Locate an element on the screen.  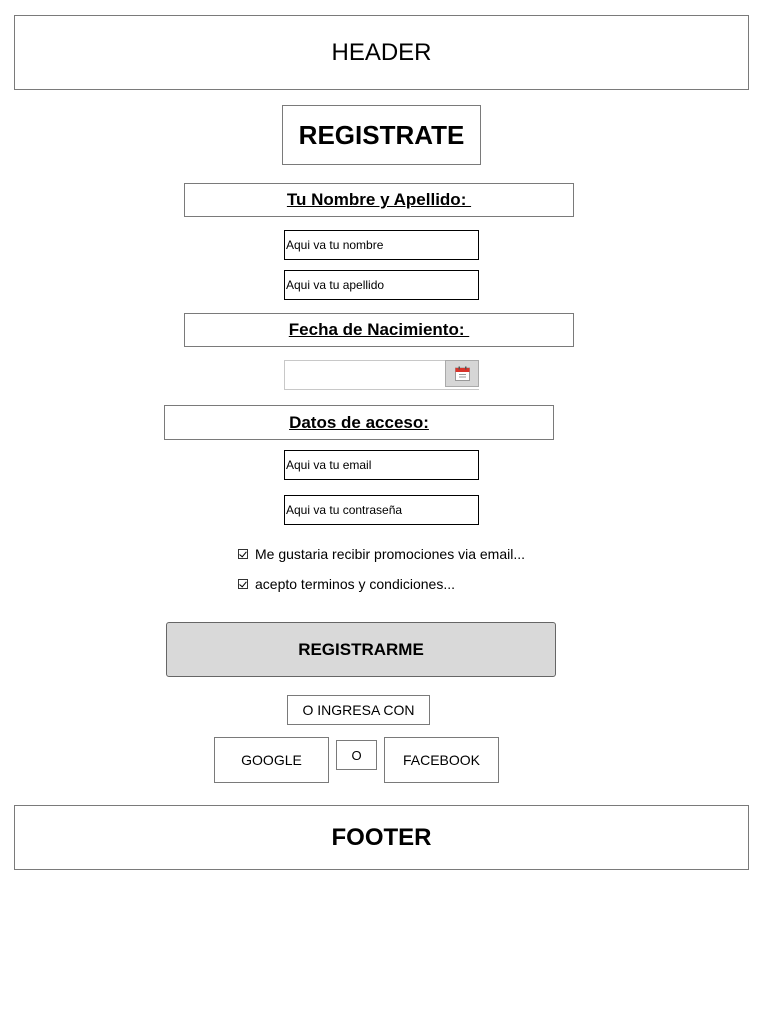
footer-label: FOOTER is located at coordinates (381, 837).